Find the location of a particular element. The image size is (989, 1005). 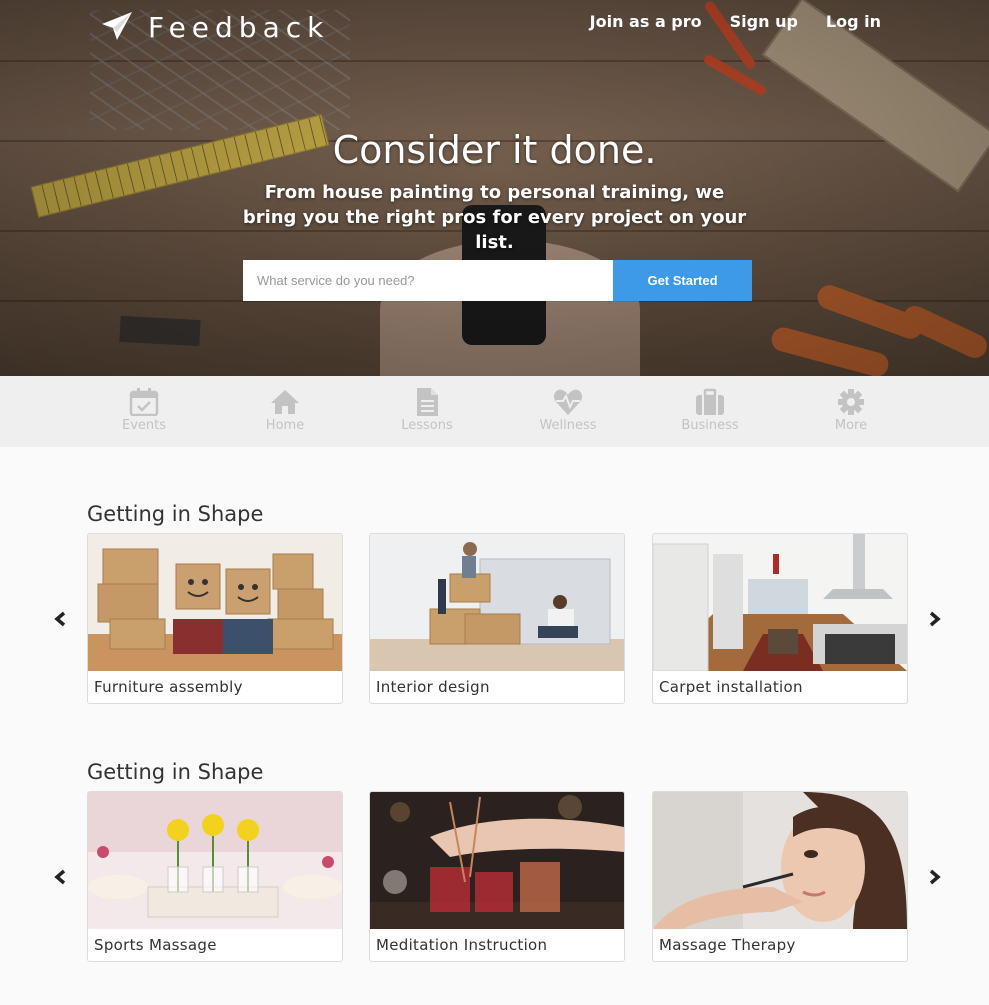

category-lessons: Lessons is located at coordinates (427, 410).